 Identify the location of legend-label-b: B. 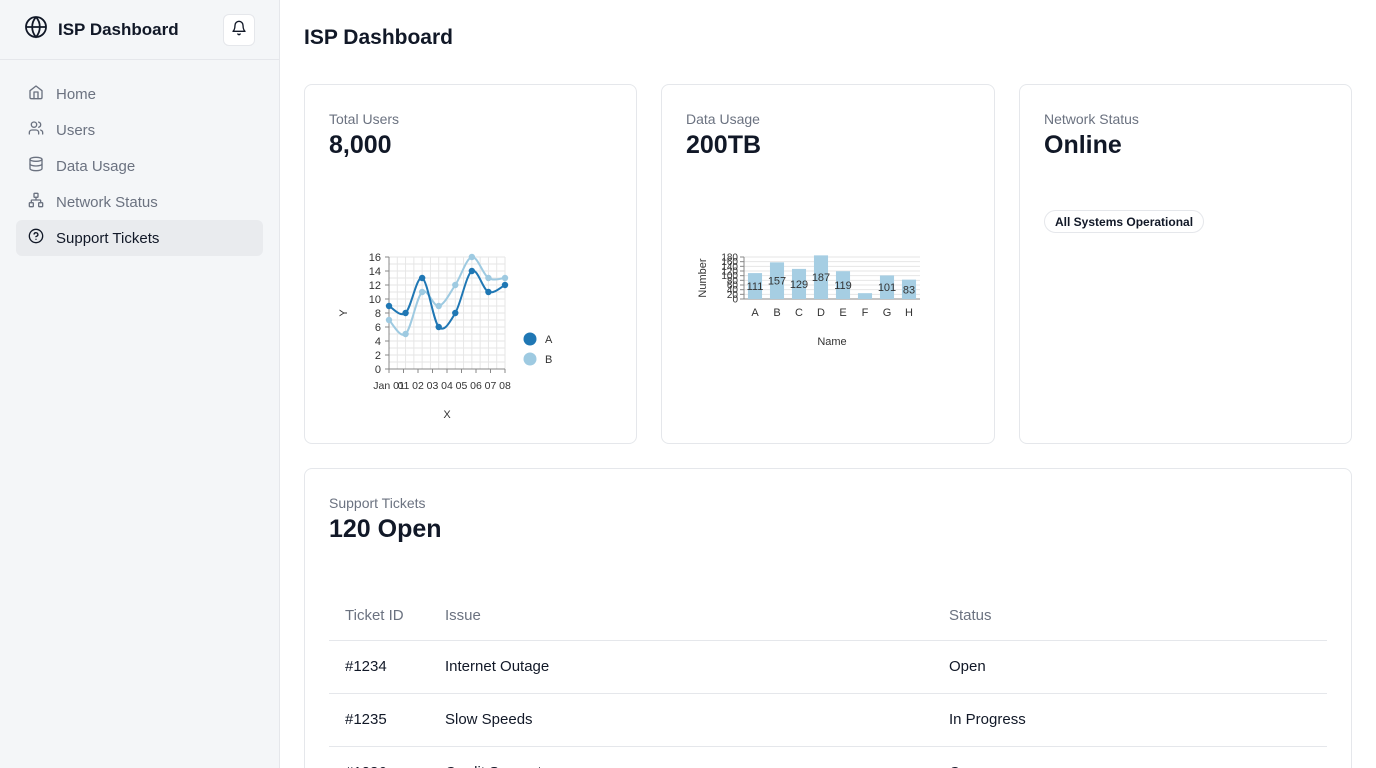
(548, 360).